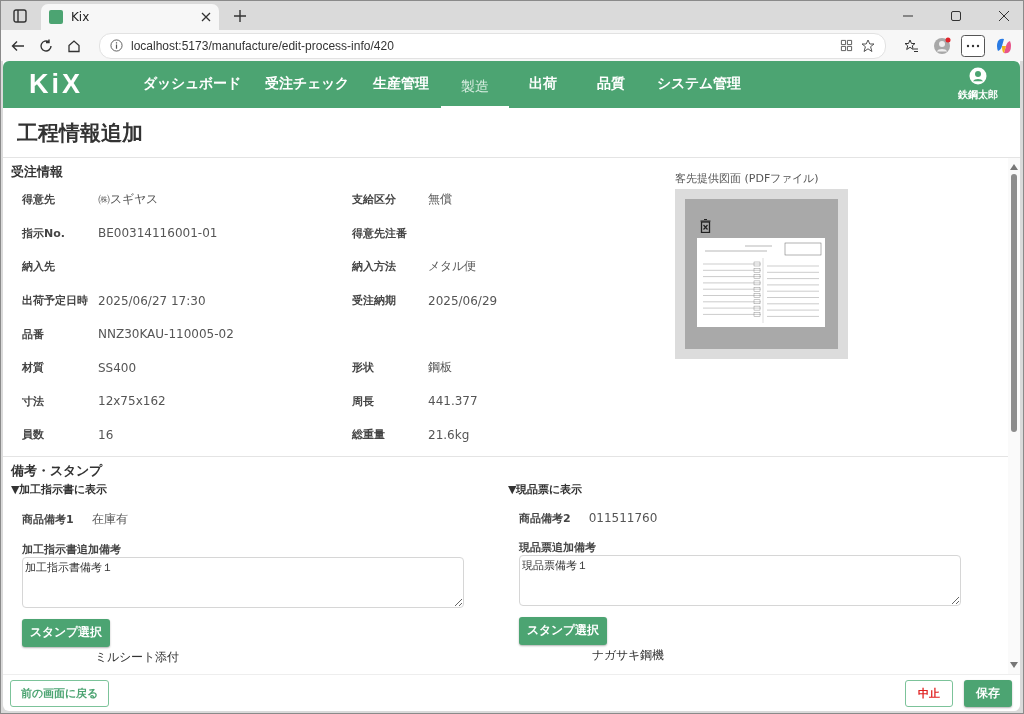  What do you see at coordinates (33, 401) in the screenshot?
I see `field-label: 寸法` at bounding box center [33, 401].